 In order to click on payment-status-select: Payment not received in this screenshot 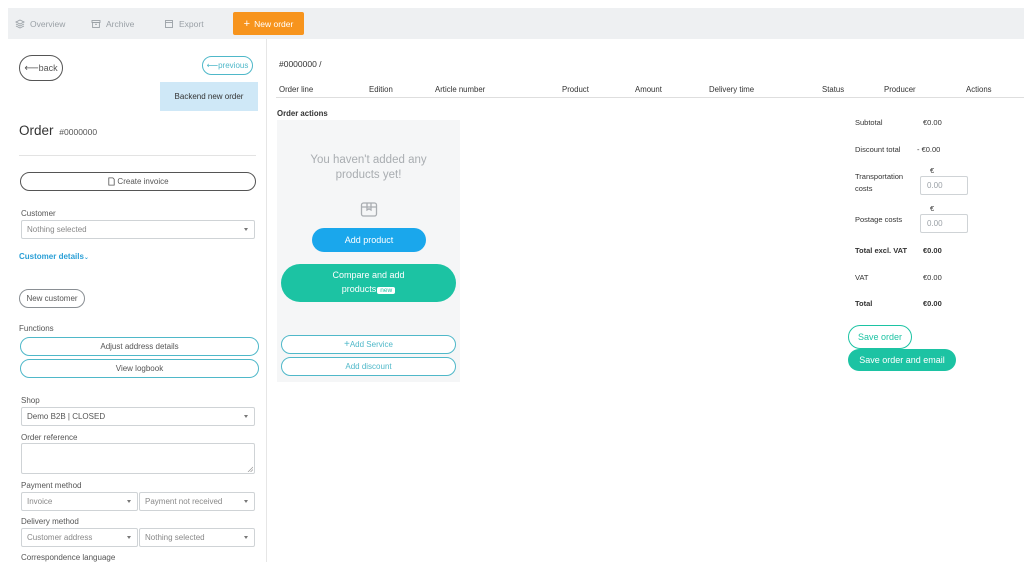, I will do `click(197, 501)`.